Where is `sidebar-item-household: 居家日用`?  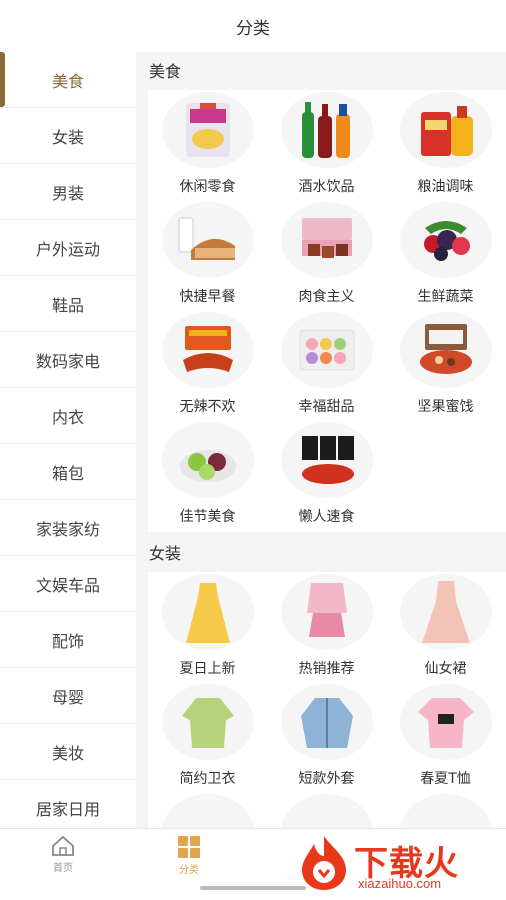 sidebar-item-household: 居家日用 is located at coordinates (68, 804).